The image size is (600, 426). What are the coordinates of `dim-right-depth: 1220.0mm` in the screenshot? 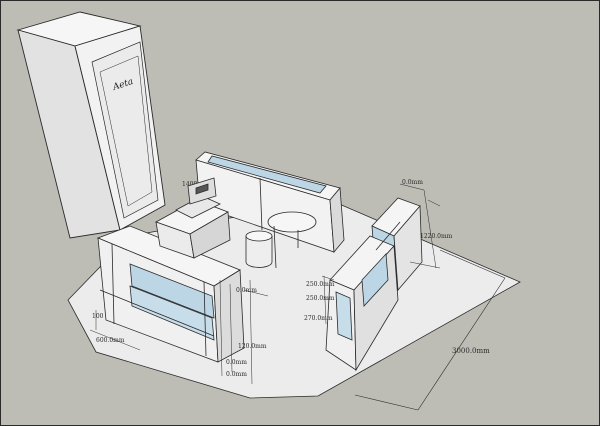 It's located at (436, 236).